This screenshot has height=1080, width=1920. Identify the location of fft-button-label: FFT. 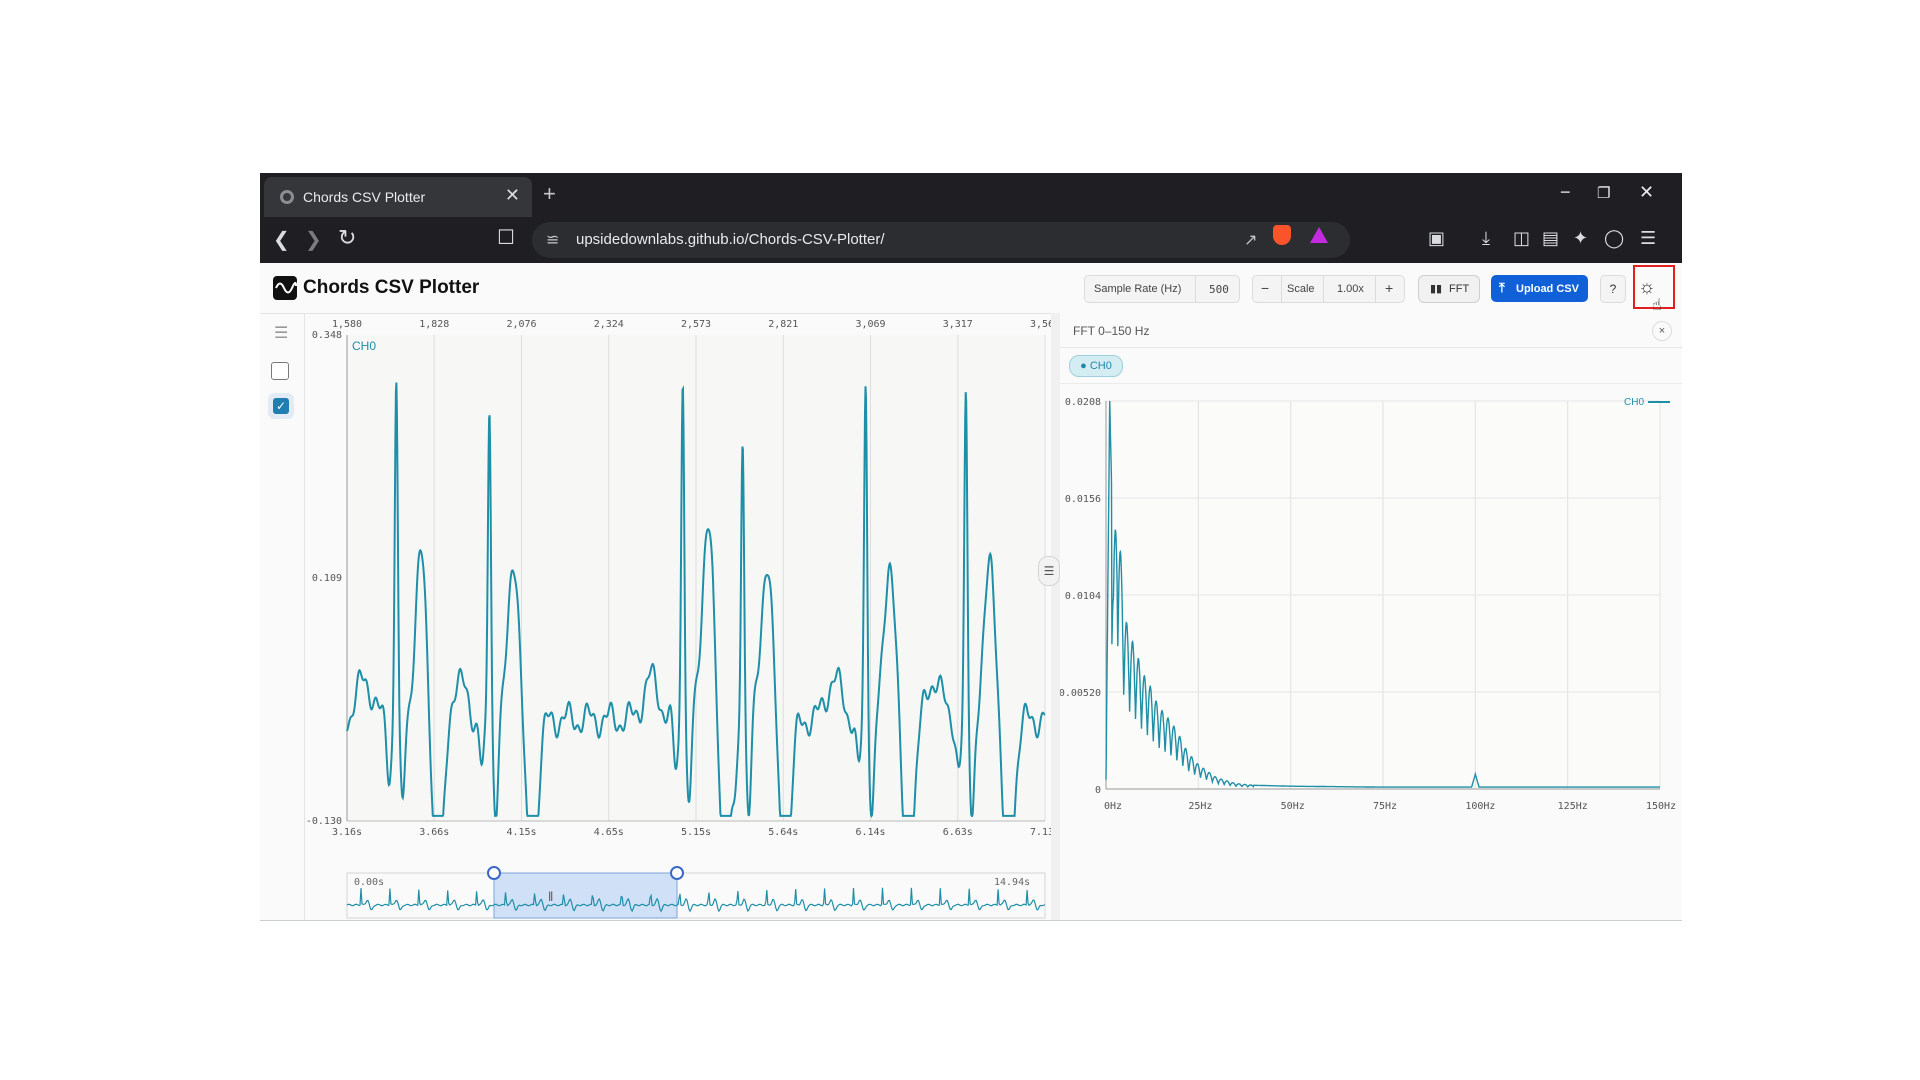
(1459, 289).